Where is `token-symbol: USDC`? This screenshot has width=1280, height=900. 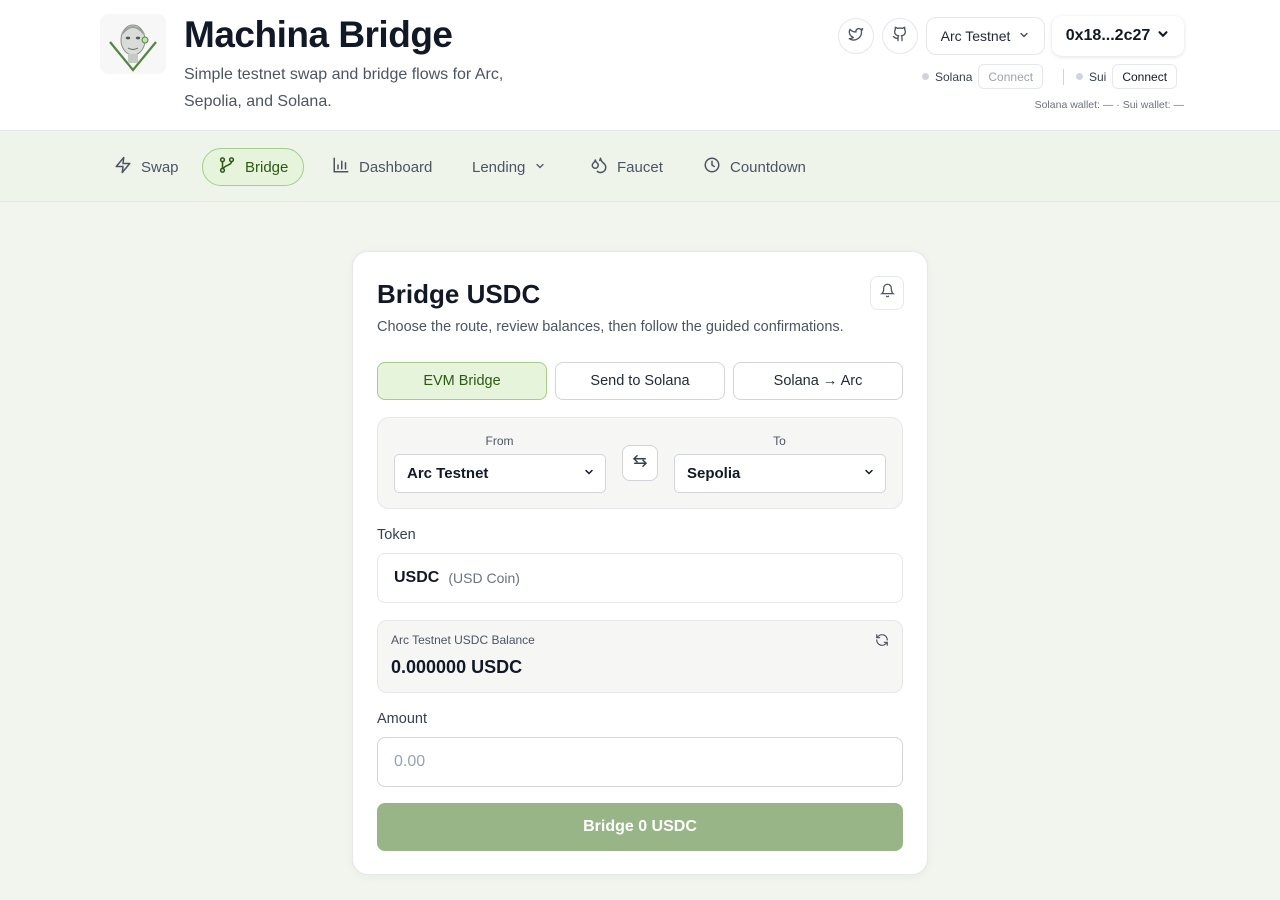
token-symbol: USDC is located at coordinates (417, 577).